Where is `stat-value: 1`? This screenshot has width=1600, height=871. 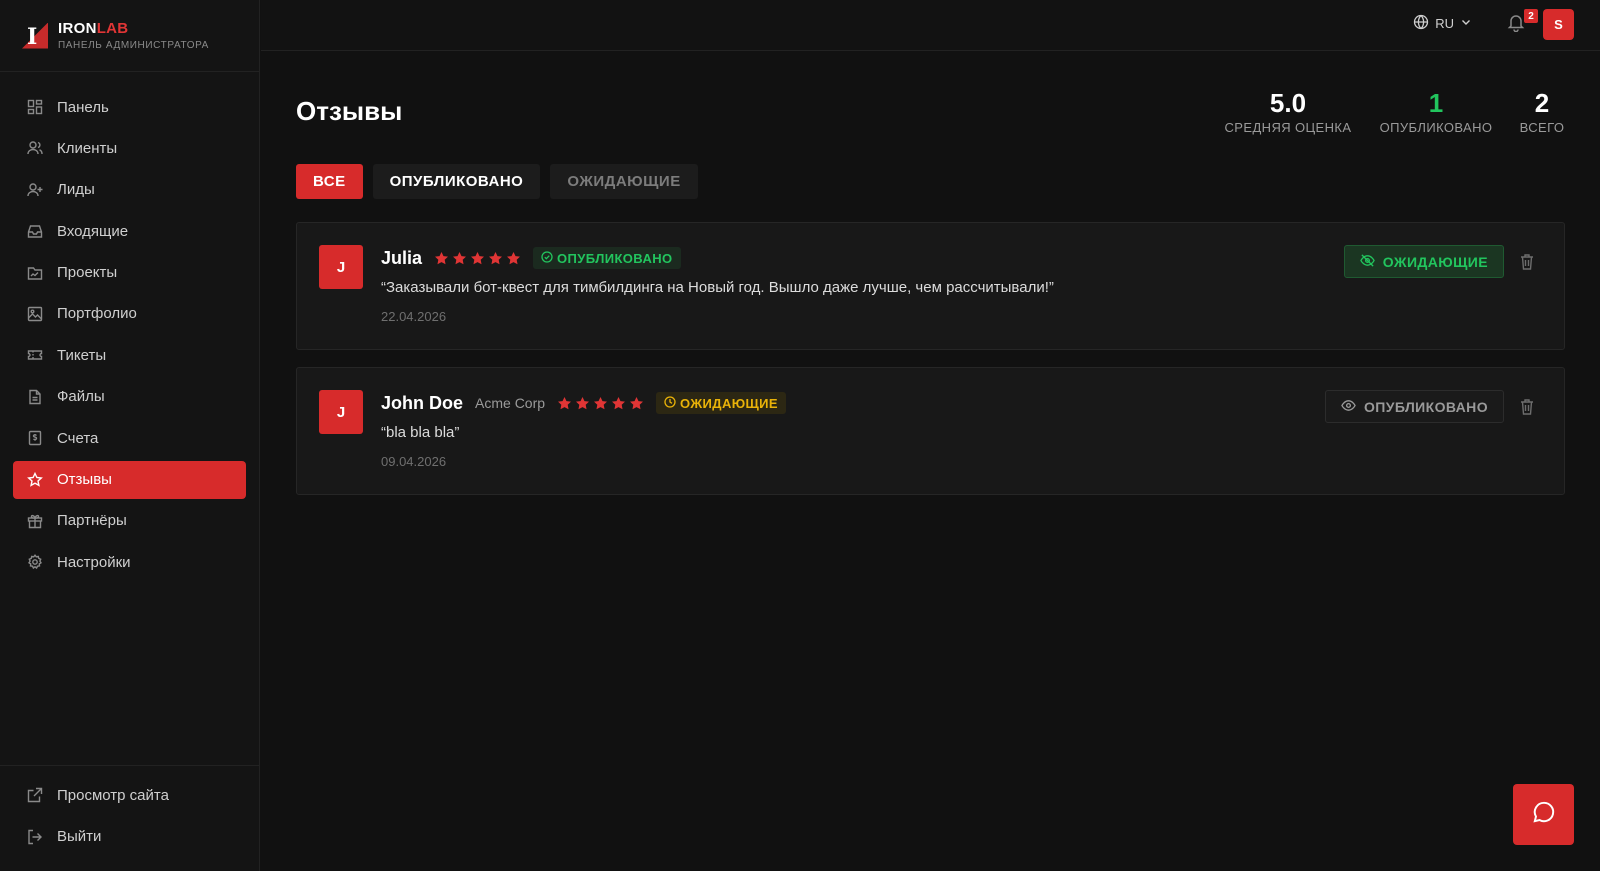
stat-value: 1 is located at coordinates (1436, 103).